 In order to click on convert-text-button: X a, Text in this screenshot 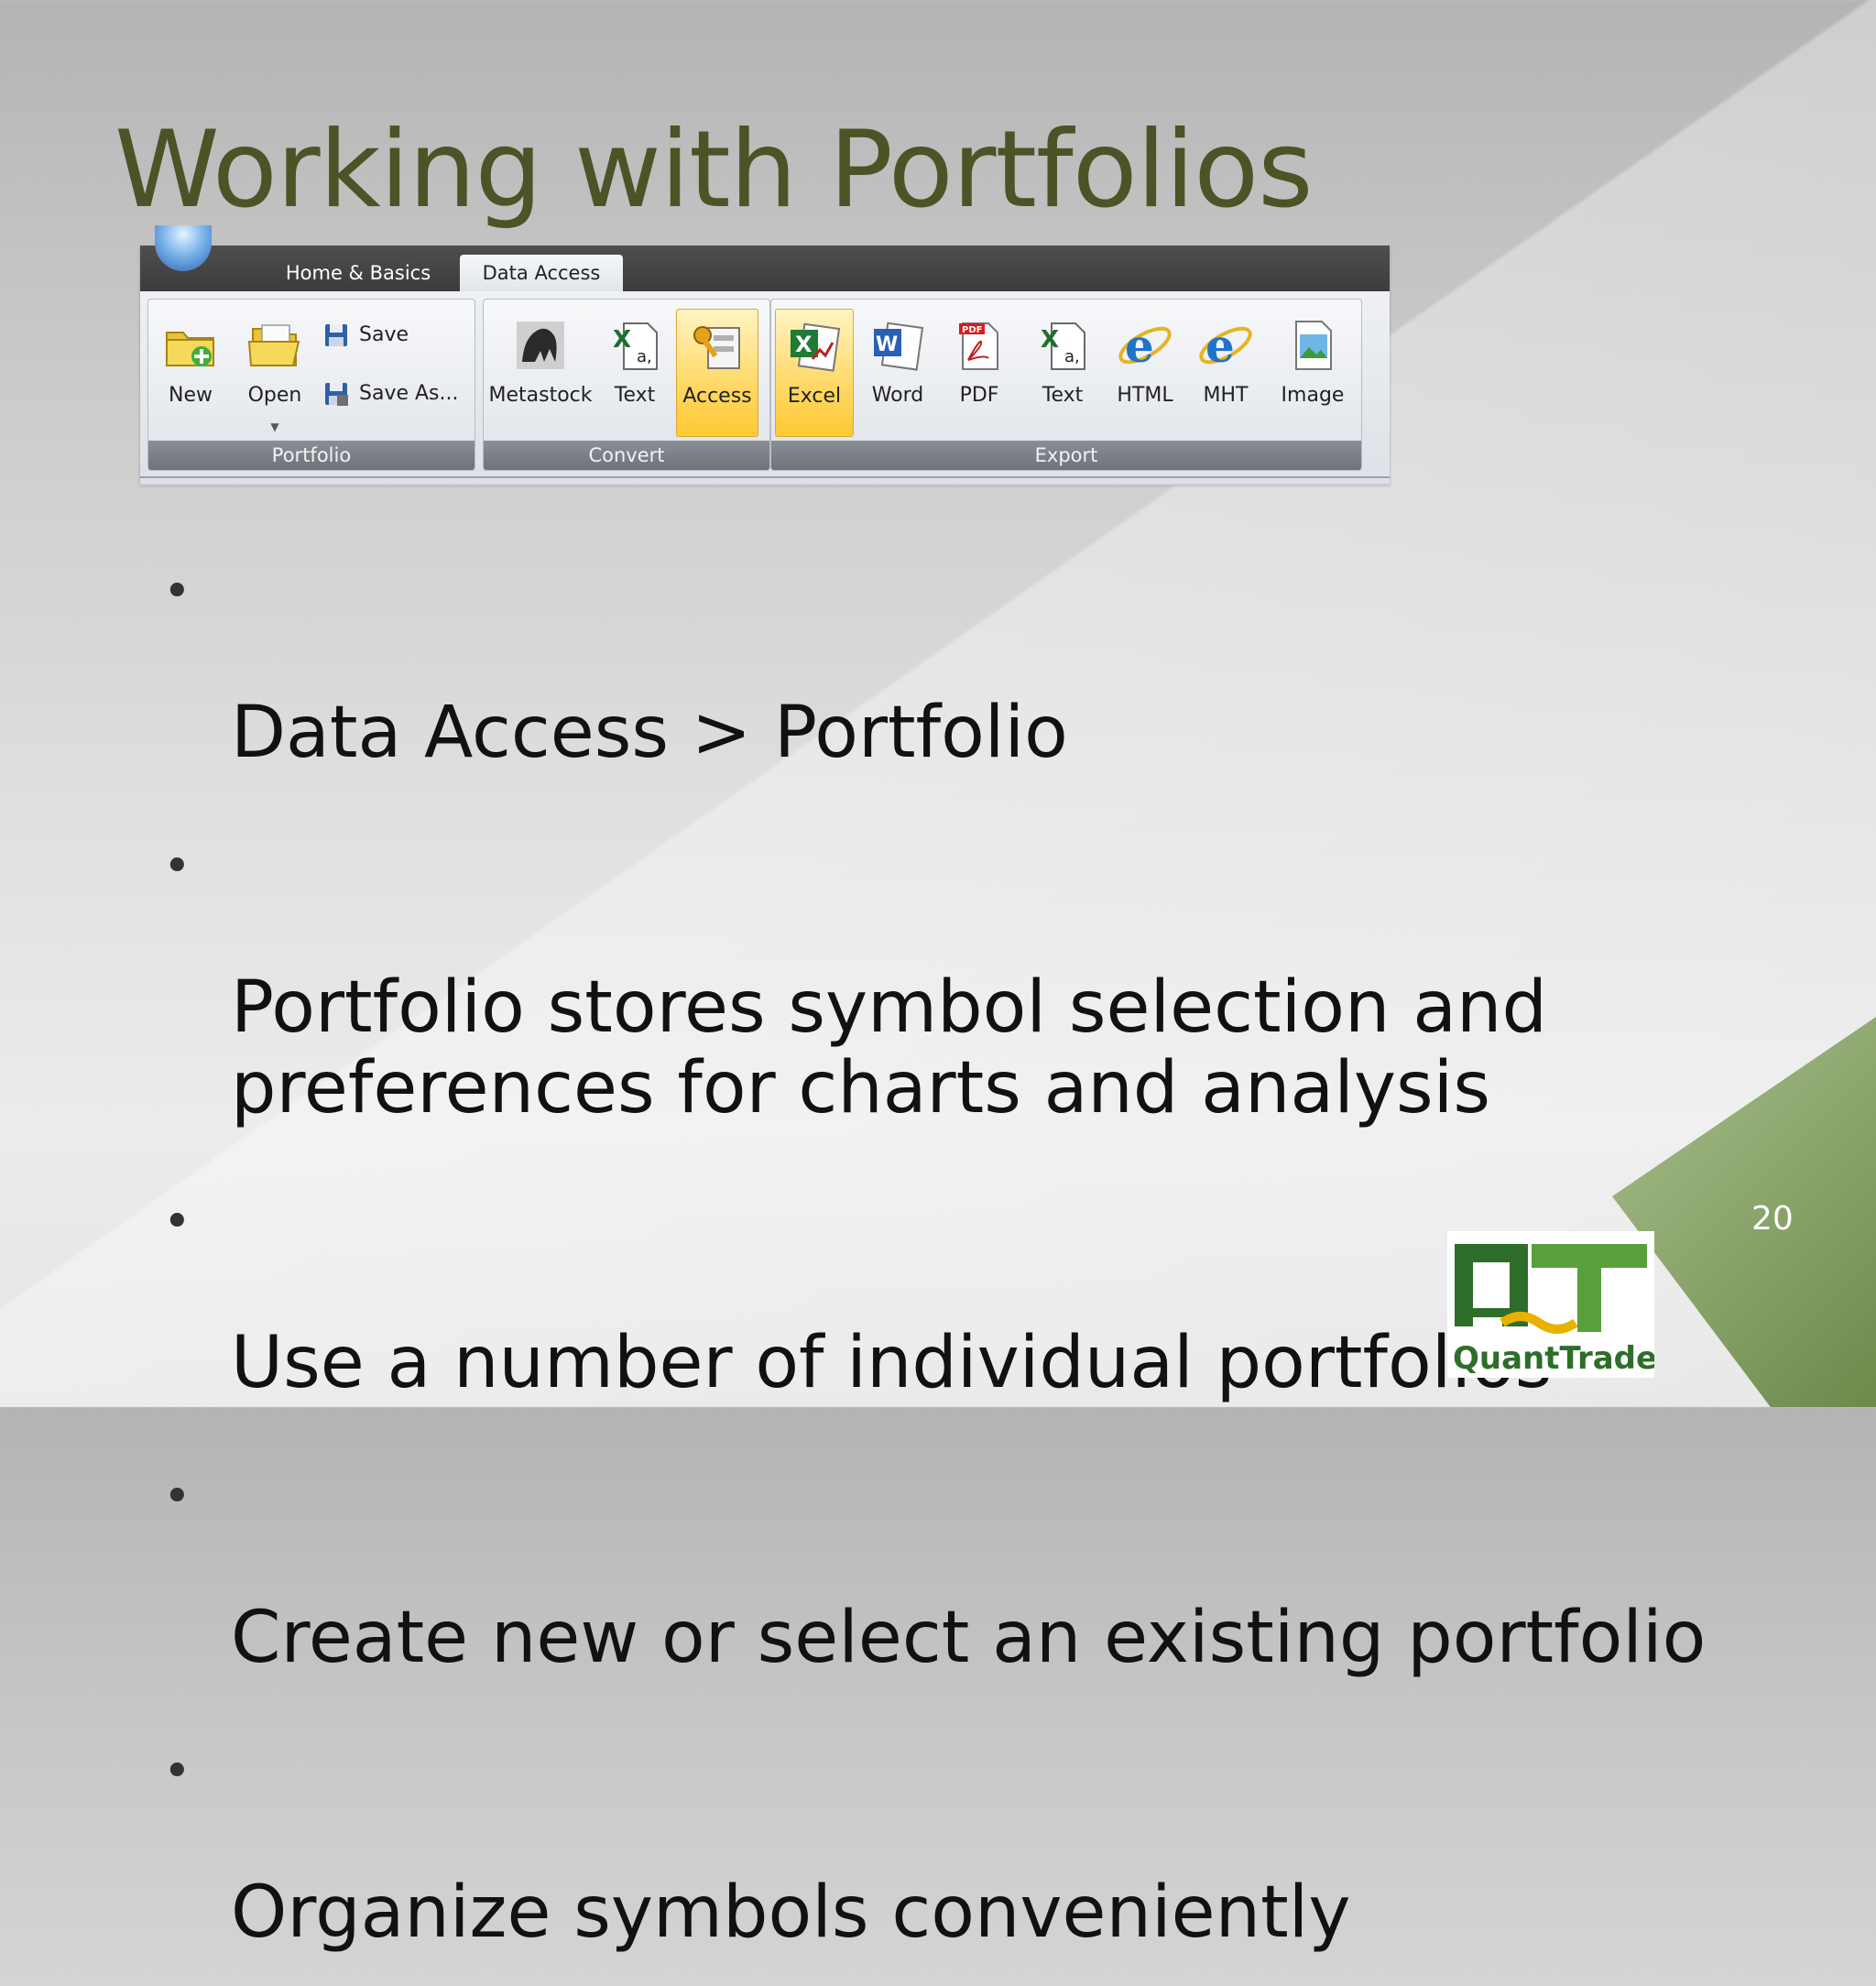, I will do `click(634, 373)`.